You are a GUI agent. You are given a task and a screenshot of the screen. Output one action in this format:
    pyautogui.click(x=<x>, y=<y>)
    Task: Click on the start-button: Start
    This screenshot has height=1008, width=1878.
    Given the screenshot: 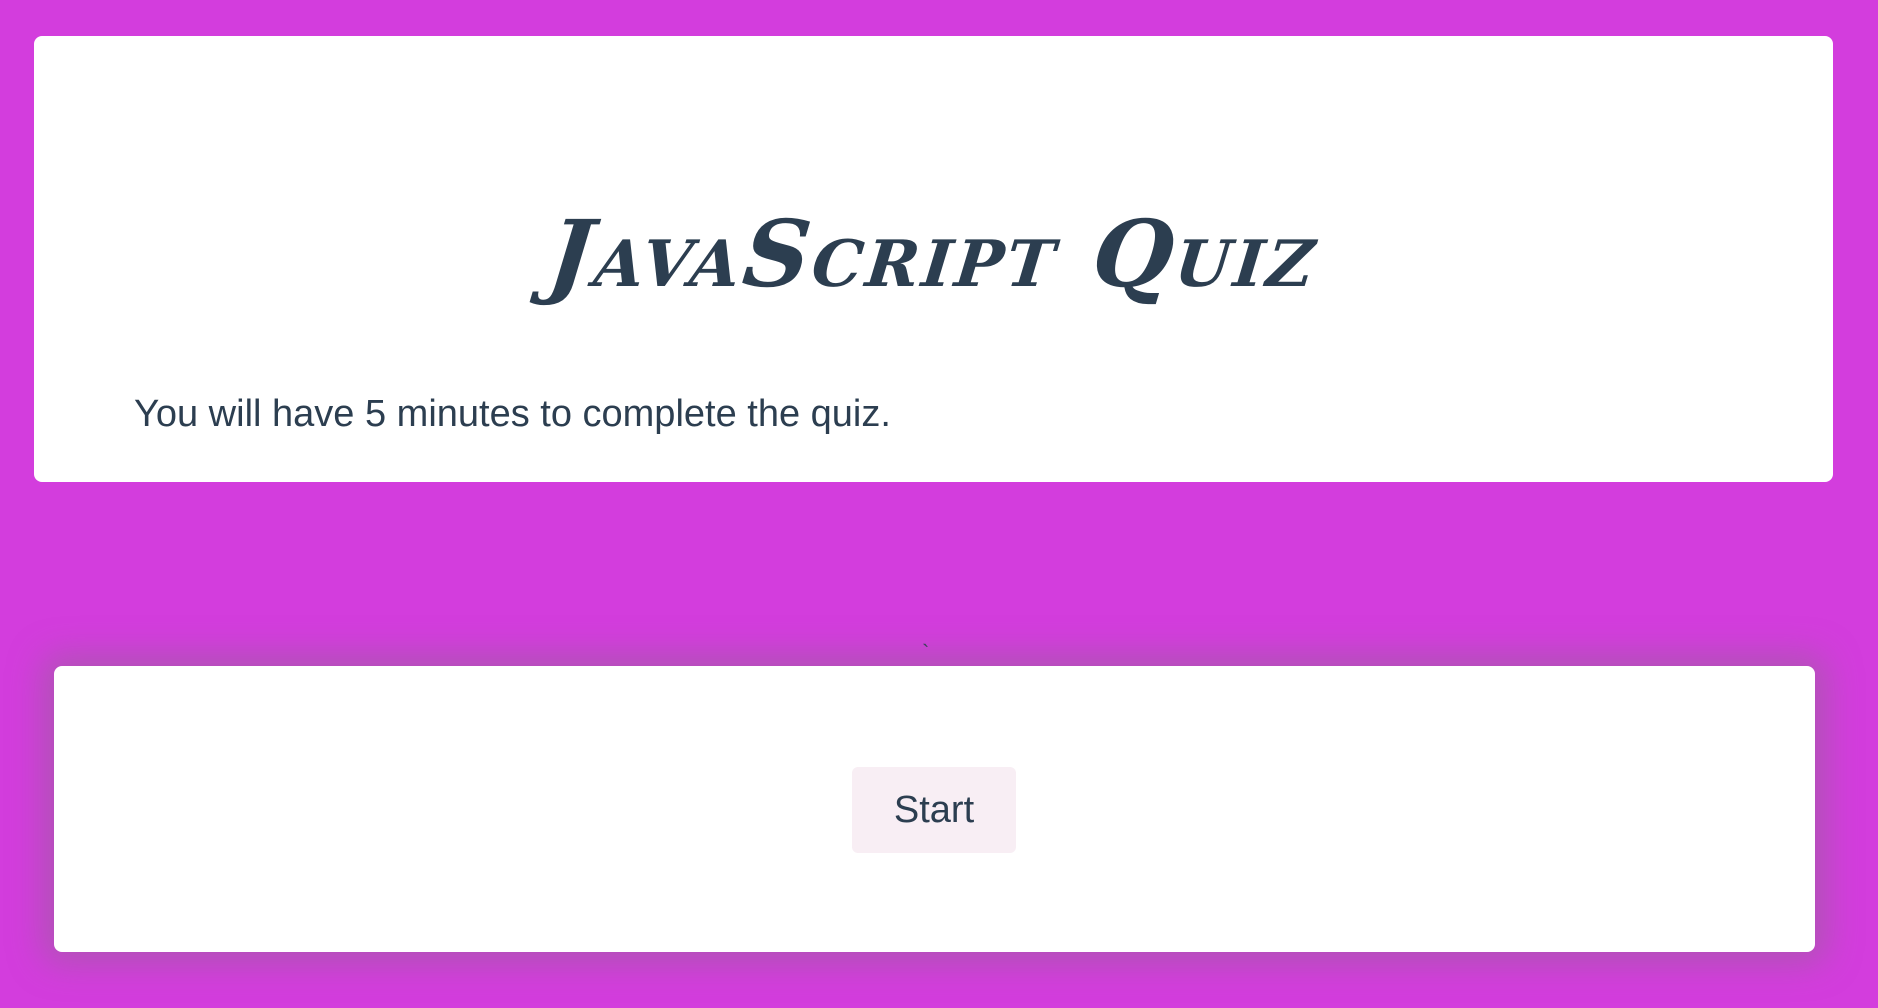 What is the action you would take?
    pyautogui.click(x=934, y=810)
    